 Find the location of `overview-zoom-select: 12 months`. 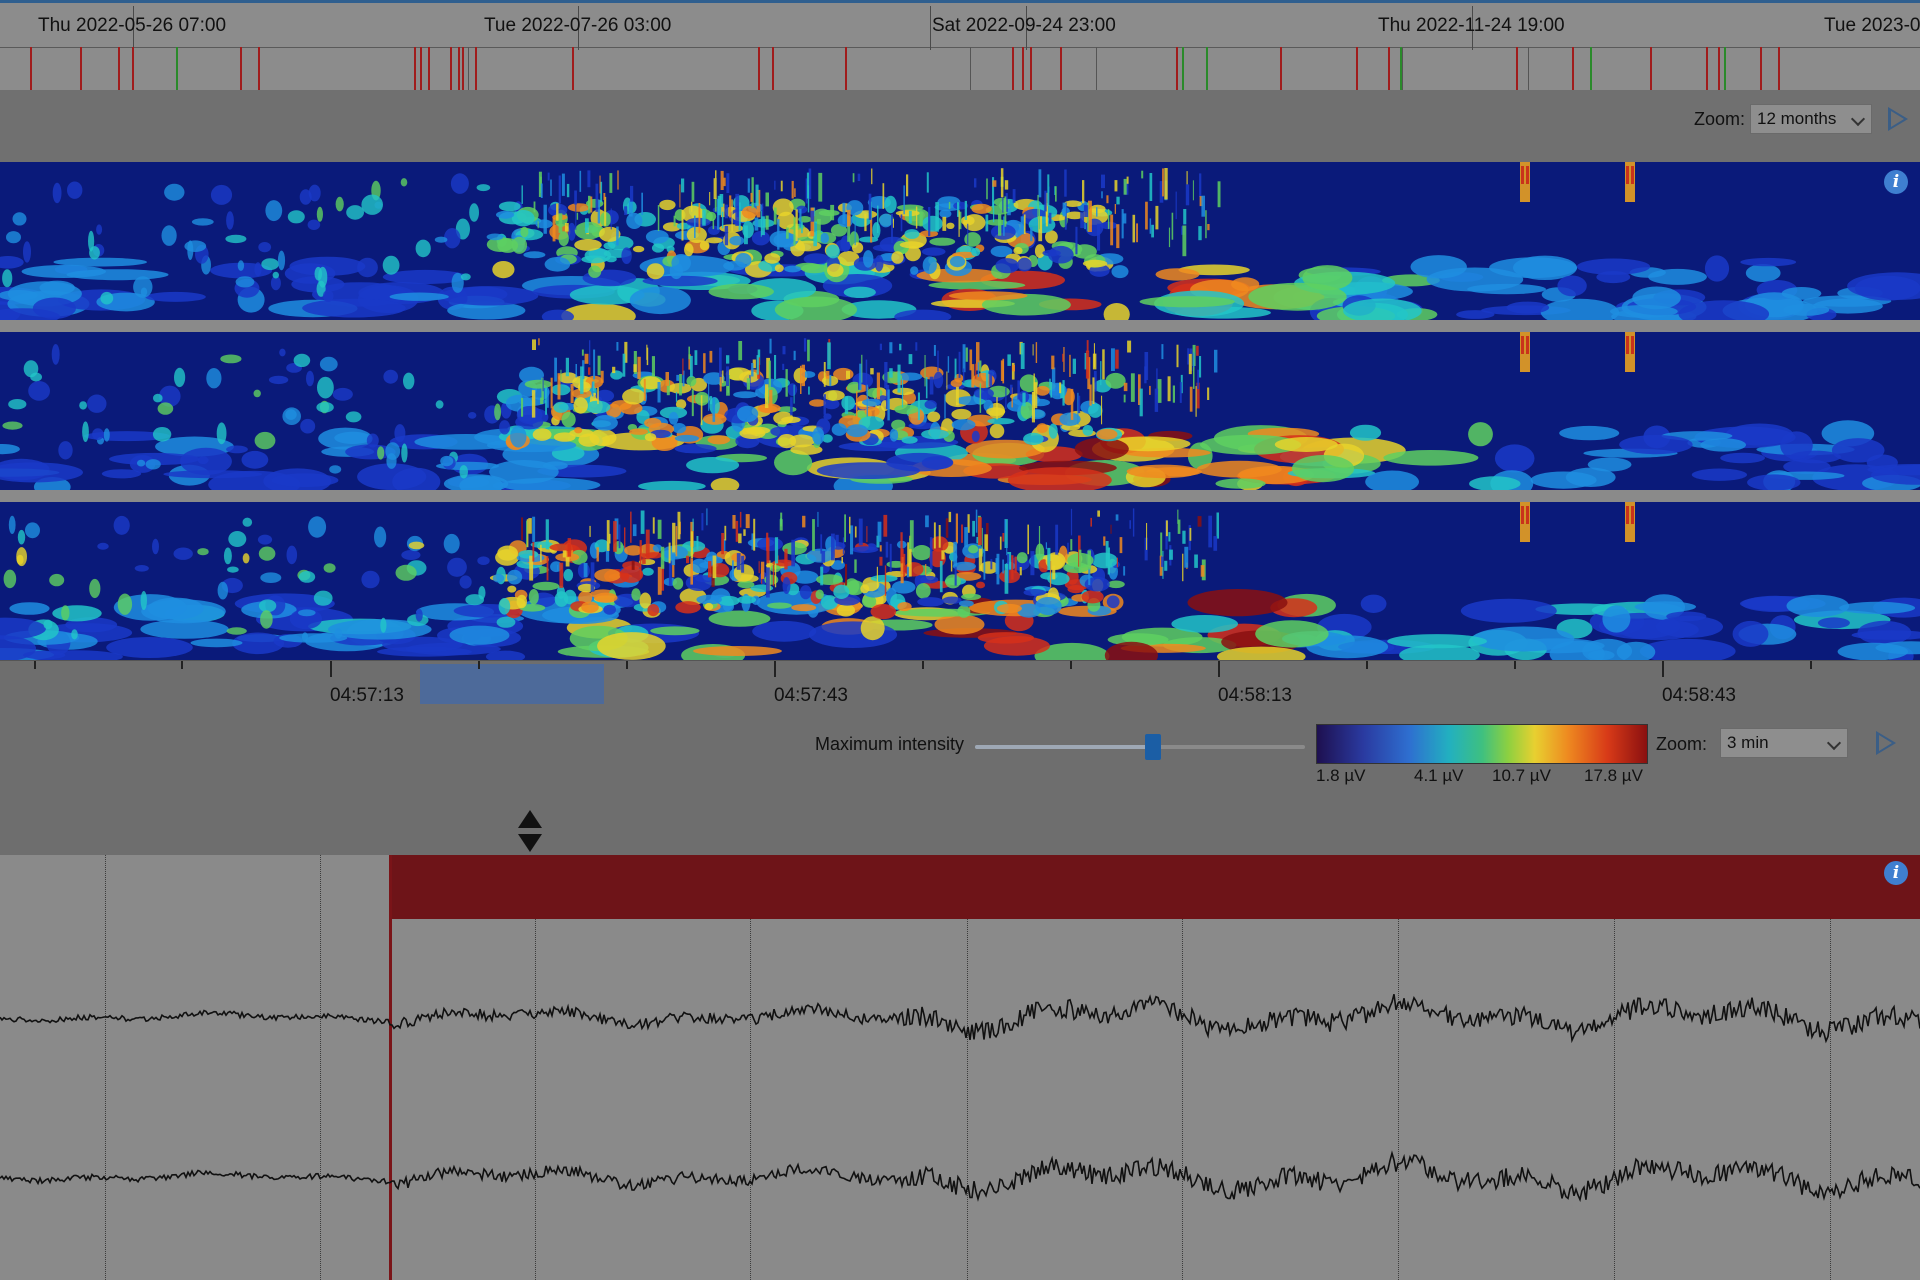

overview-zoom-select: 12 months is located at coordinates (1811, 119).